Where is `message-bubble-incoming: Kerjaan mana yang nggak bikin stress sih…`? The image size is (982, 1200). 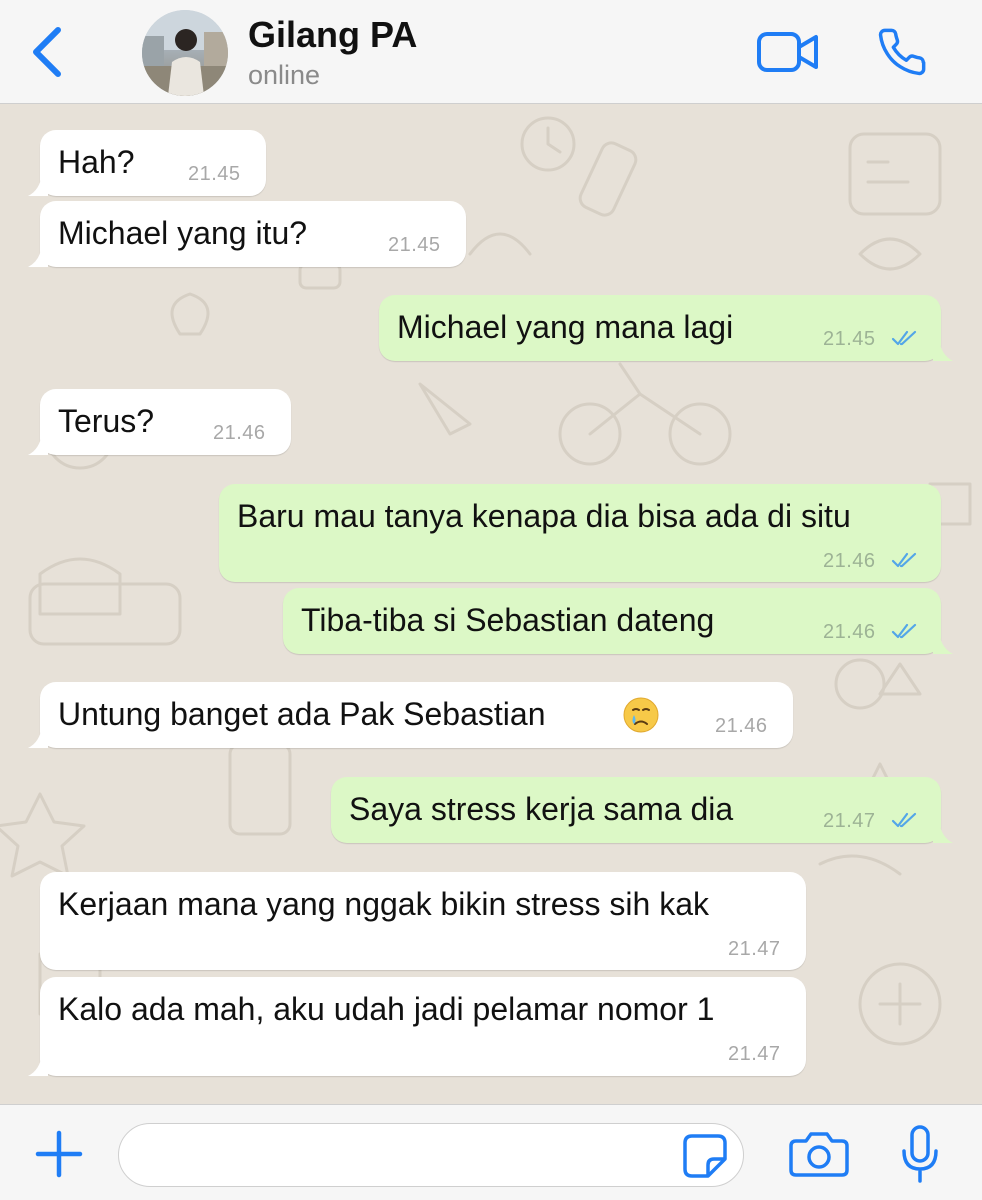 message-bubble-incoming: Kerjaan mana yang nggak bikin stress sih… is located at coordinates (423, 921).